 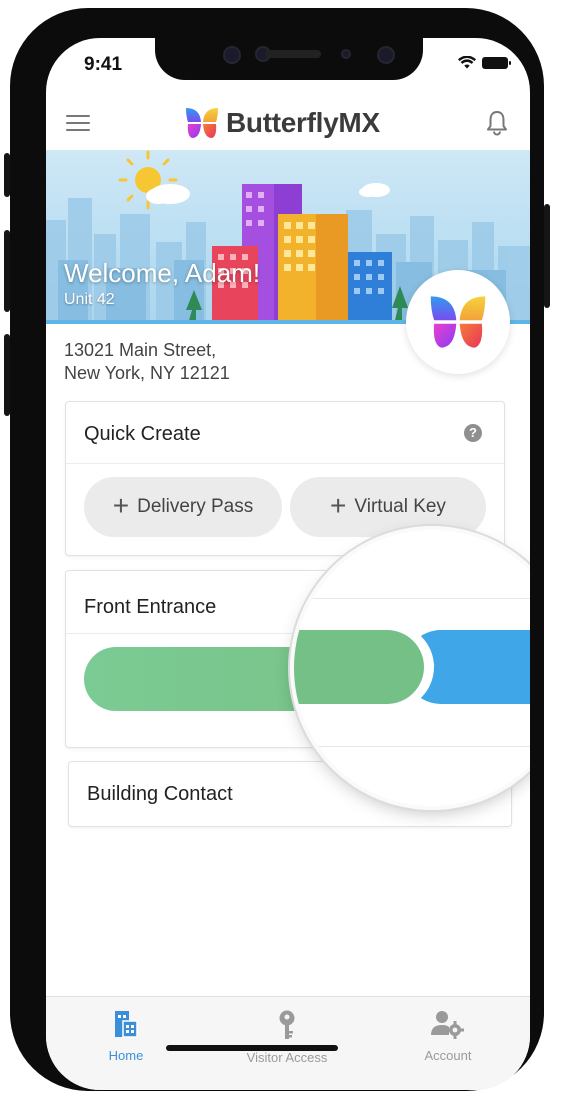 What do you see at coordinates (289, 59) in the screenshot?
I see `notch` at bounding box center [289, 59].